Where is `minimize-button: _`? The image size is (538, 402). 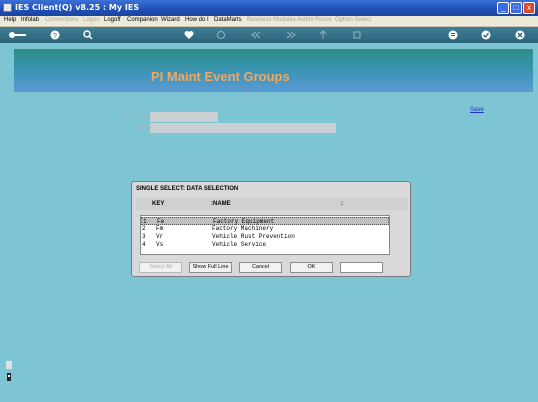 minimize-button: _ is located at coordinates (503, 8).